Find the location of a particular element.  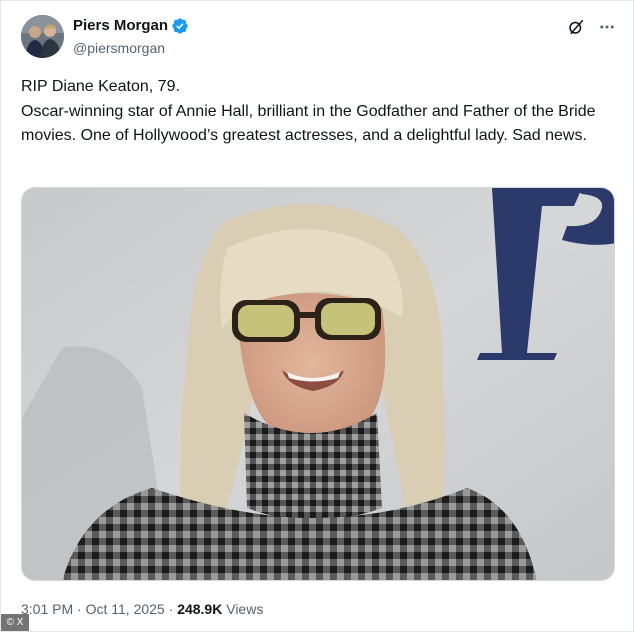

display-name: Piers Morgan is located at coordinates (120, 26).